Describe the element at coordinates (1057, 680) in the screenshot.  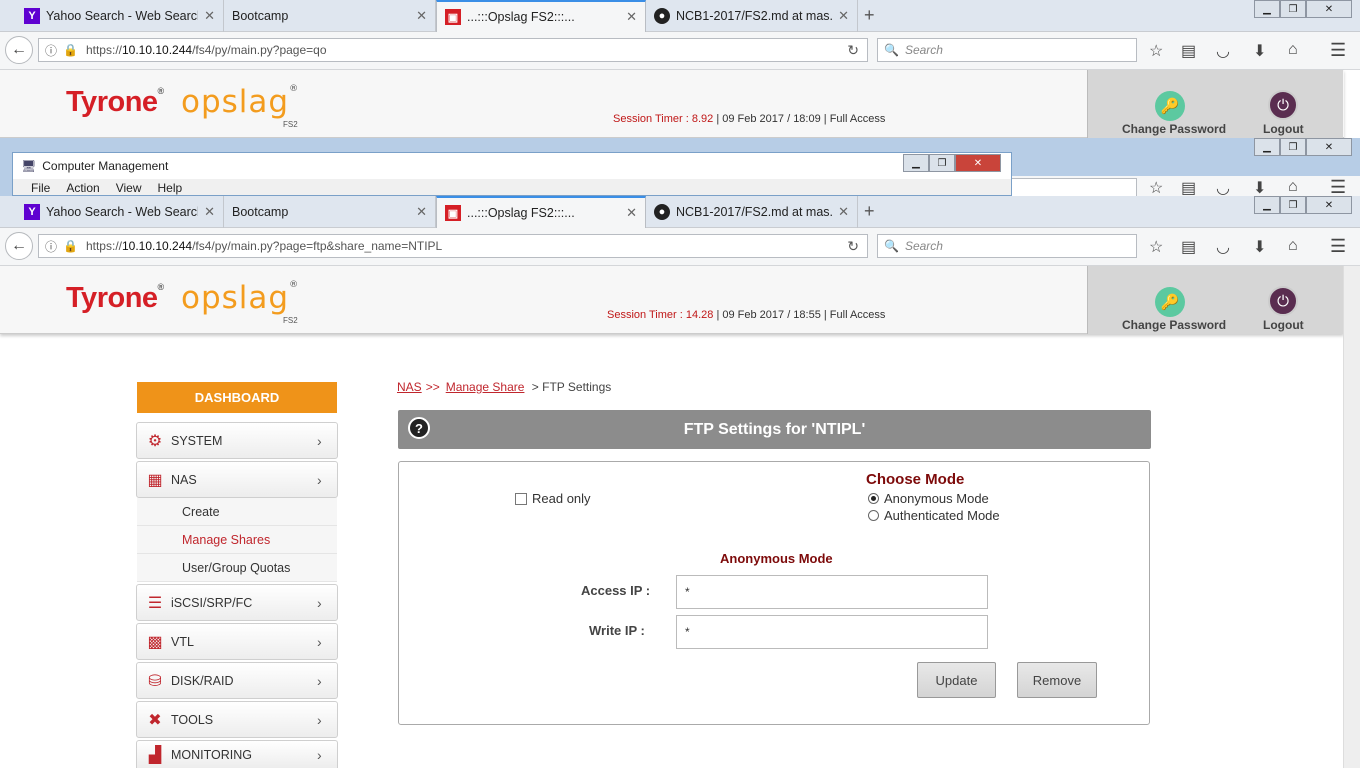
I see `remove-button: Remove` at that location.